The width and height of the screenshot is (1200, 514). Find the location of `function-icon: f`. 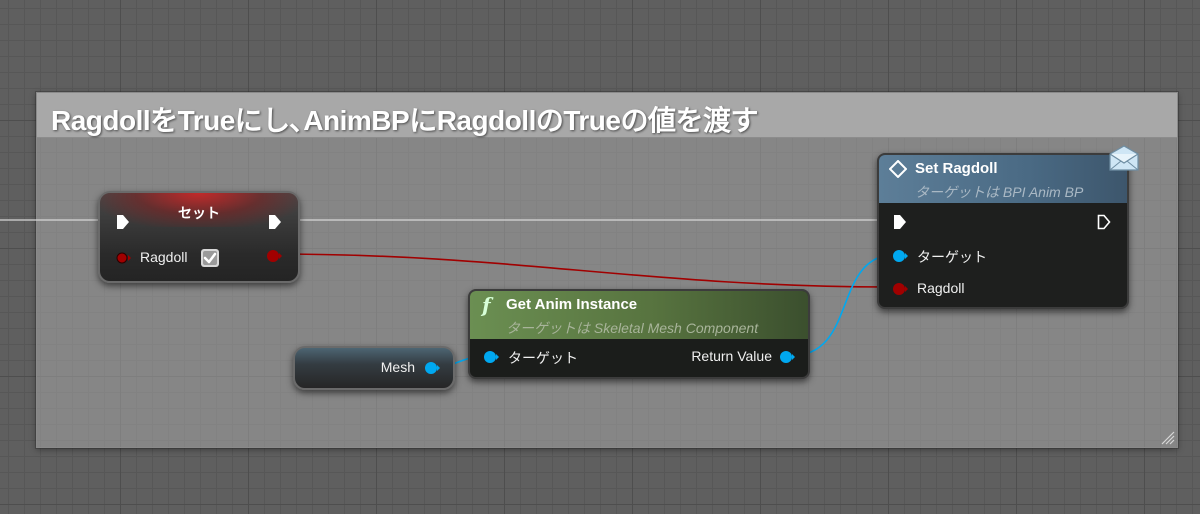

function-icon: f is located at coordinates (486, 305).